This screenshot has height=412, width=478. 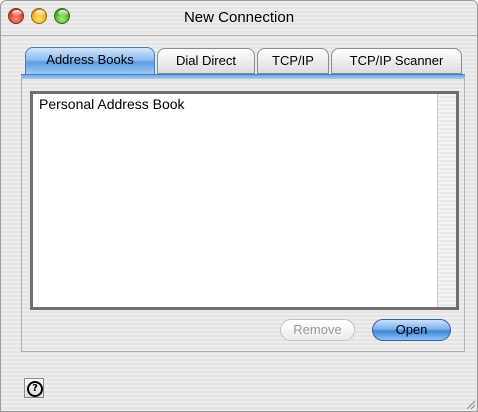 What do you see at coordinates (90, 61) in the screenshot?
I see `tab-address-books: Address Books` at bounding box center [90, 61].